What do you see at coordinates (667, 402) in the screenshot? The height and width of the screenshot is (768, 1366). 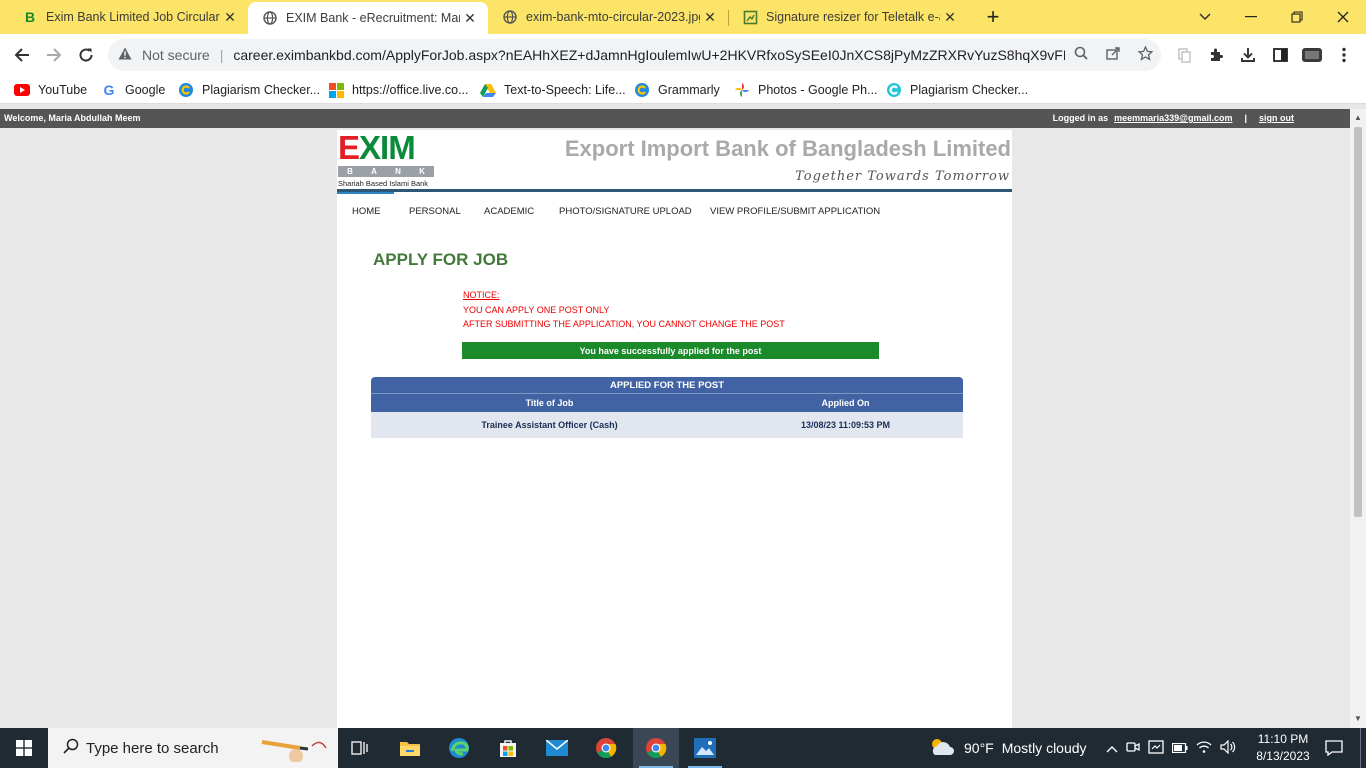 I see `table-header: Title of Job Applied On` at bounding box center [667, 402].